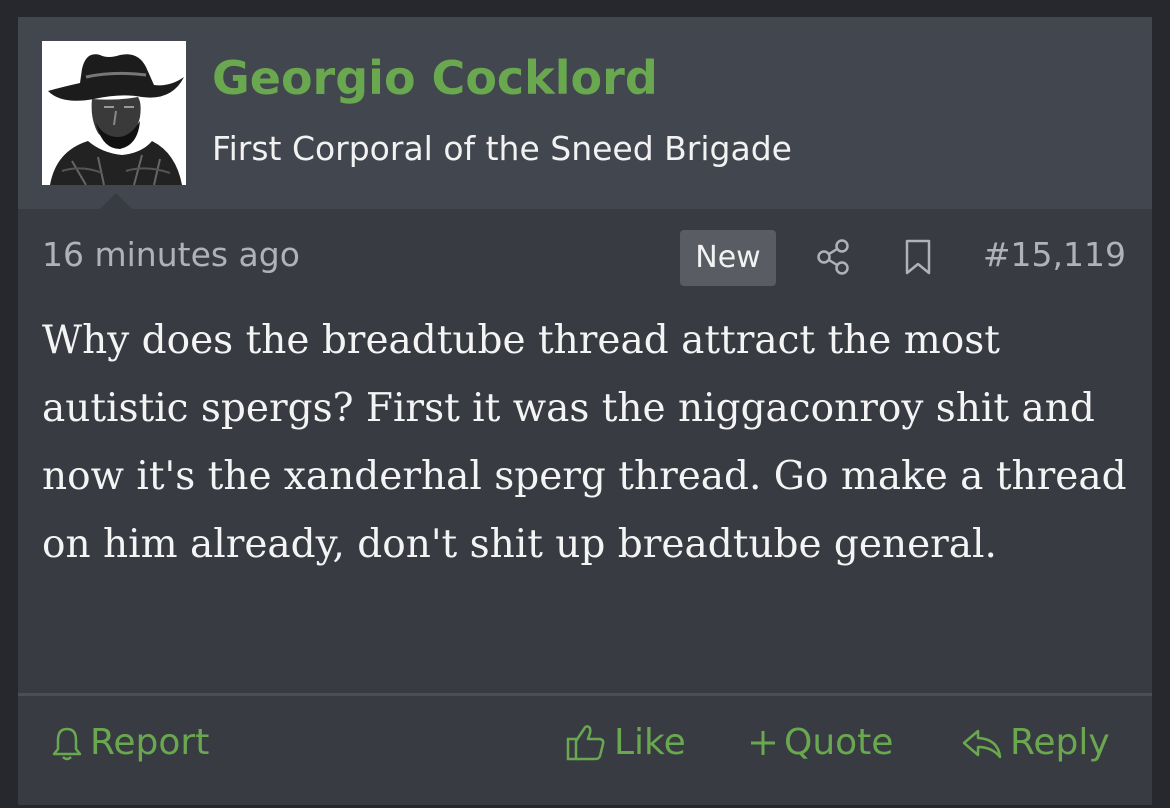 This screenshot has height=808, width=1170. What do you see at coordinates (918, 257) in the screenshot?
I see `bookmark-icon` at bounding box center [918, 257].